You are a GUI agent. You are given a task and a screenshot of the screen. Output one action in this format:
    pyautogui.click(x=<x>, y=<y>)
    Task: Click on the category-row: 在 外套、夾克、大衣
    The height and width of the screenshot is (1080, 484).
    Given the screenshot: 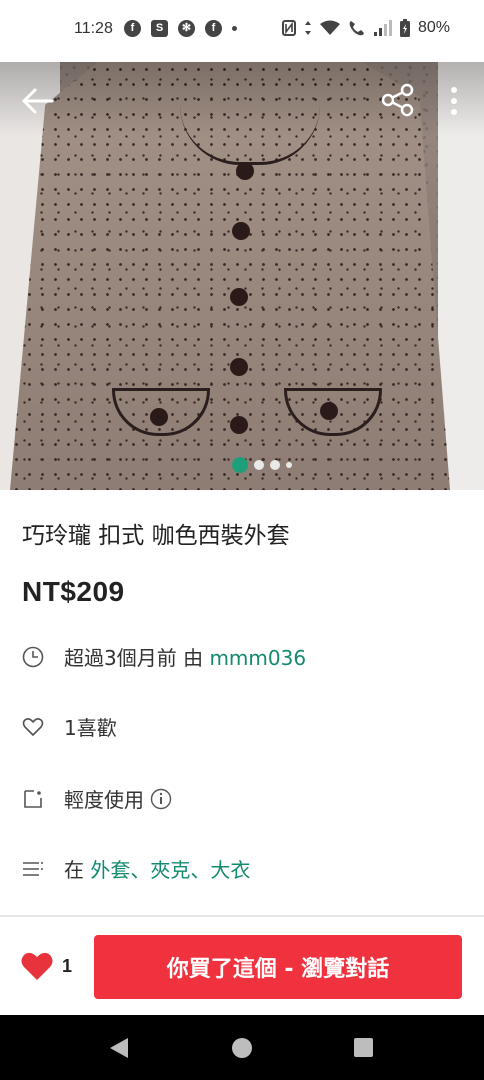 What is the action you would take?
    pyautogui.click(x=136, y=868)
    